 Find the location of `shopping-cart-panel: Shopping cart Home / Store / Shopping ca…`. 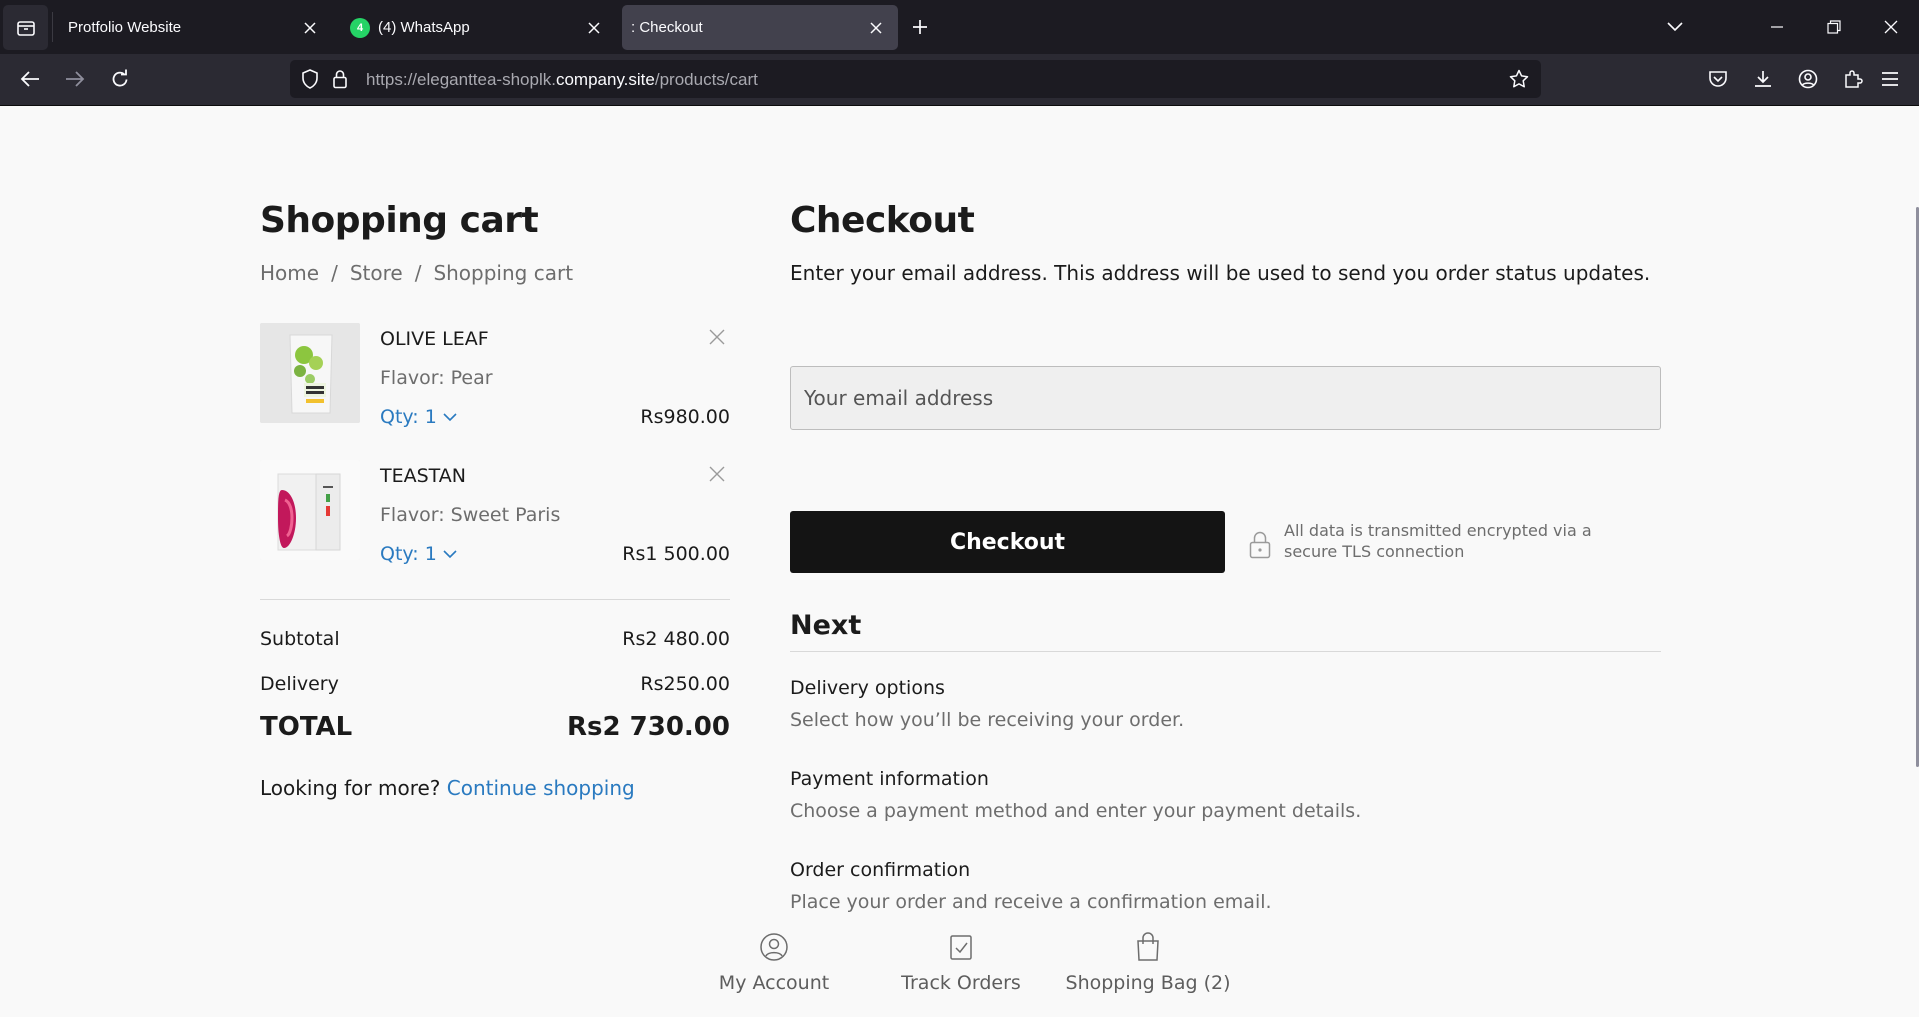

shopping-cart-panel: Shopping cart Home / Store / Shopping ca… is located at coordinates (495, 500).